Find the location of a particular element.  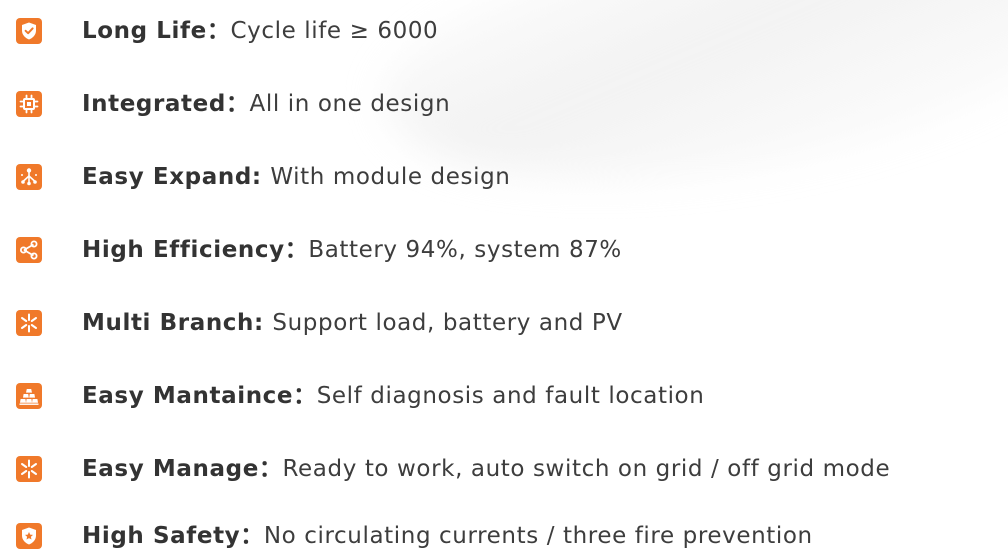

feature-label: Easy Manage is located at coordinates (170, 469).